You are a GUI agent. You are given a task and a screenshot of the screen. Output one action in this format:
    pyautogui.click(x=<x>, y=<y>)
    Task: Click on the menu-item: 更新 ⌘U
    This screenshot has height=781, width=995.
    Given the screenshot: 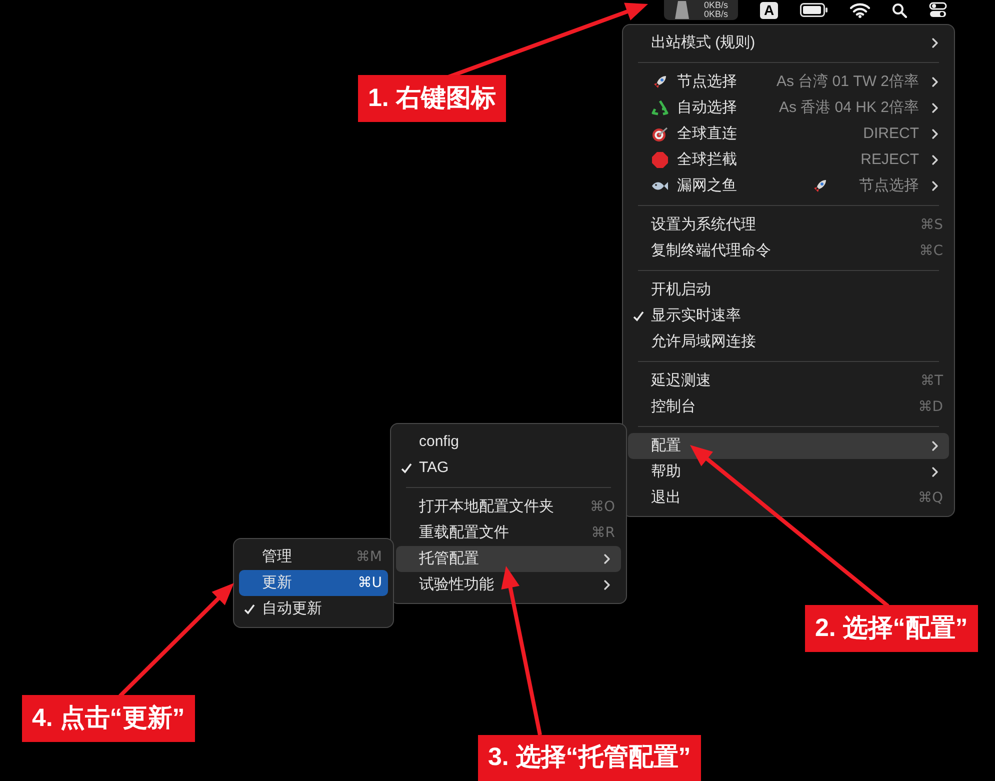 What is the action you would take?
    pyautogui.click(x=313, y=583)
    